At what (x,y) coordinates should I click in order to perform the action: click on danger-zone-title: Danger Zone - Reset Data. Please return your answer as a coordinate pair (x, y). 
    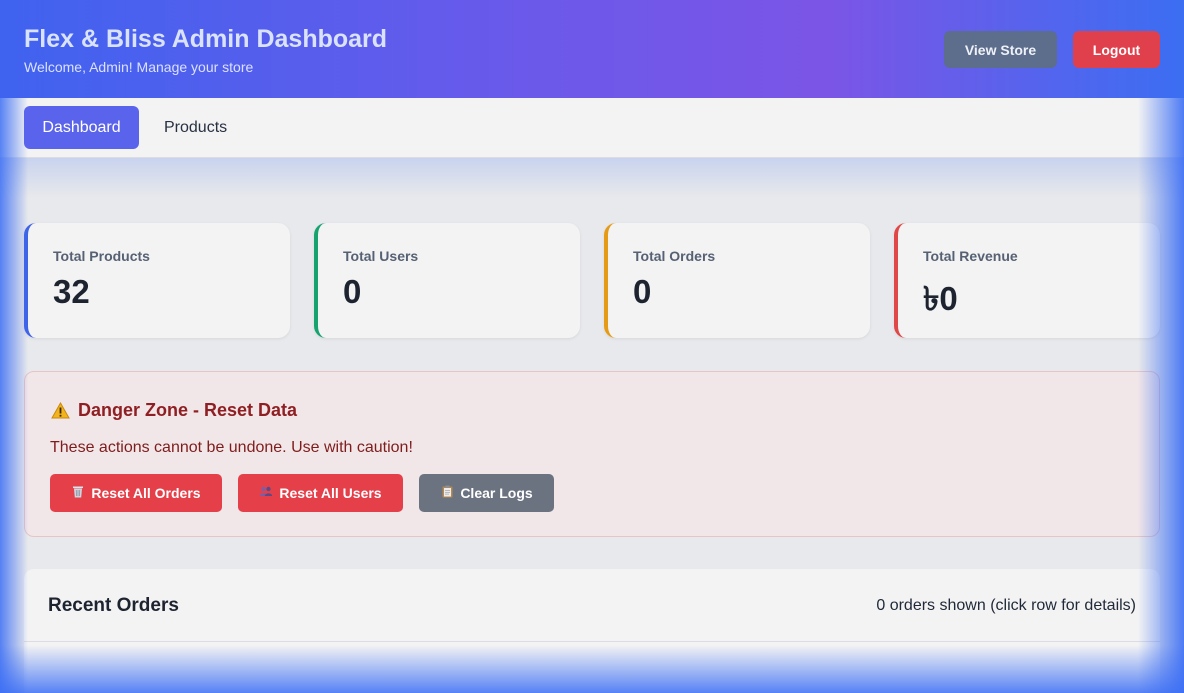
    Looking at the image, I should click on (188, 410).